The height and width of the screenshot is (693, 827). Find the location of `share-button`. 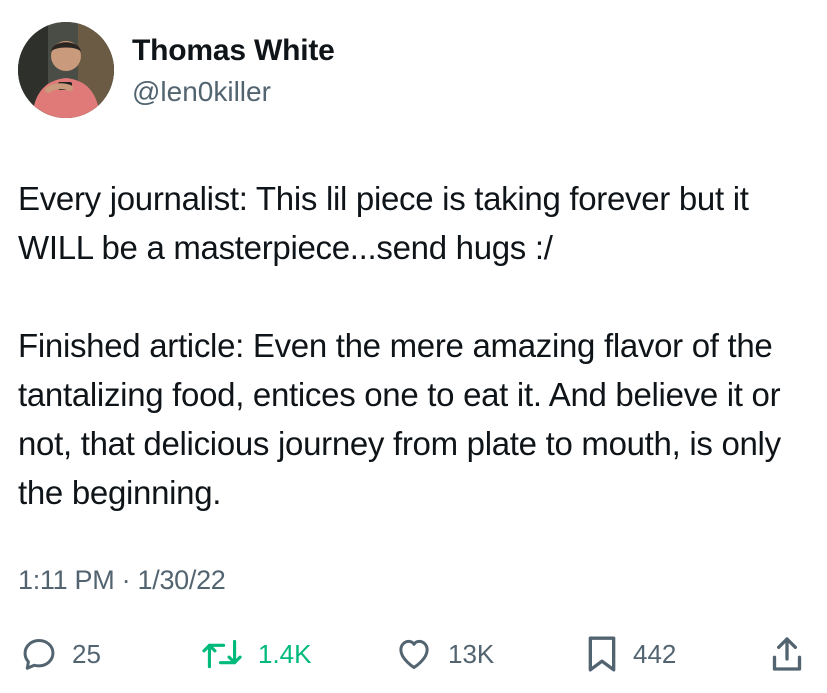

share-button is located at coordinates (787, 654).